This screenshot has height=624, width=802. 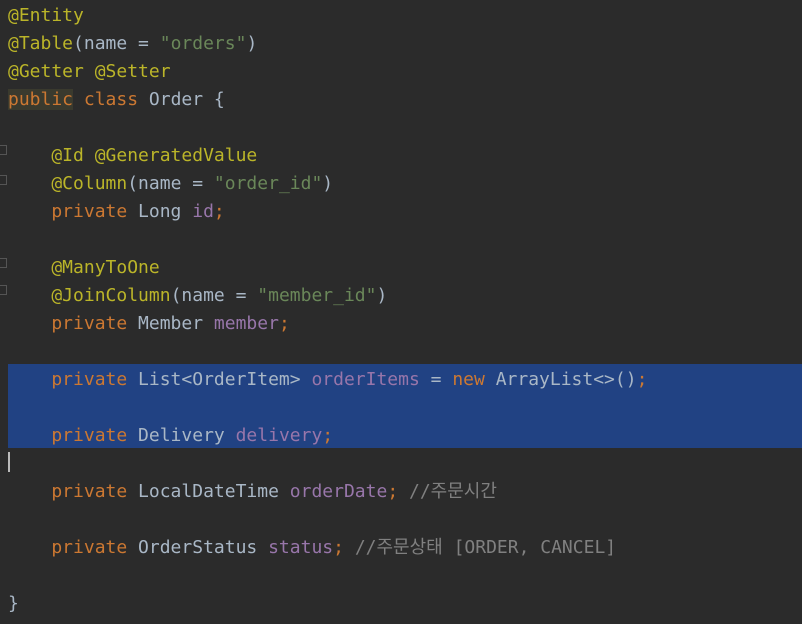 What do you see at coordinates (436, 379) in the screenshot?
I see `code-token: =` at bounding box center [436, 379].